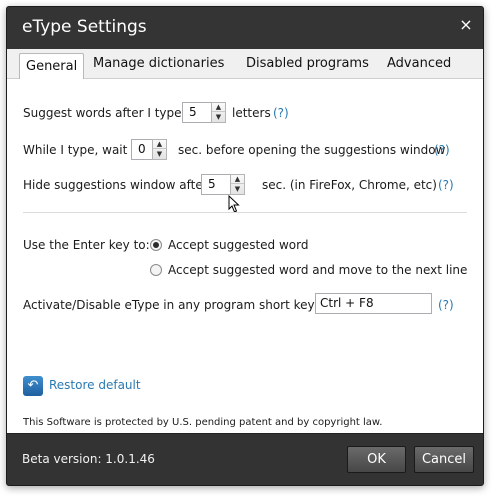 The height and width of the screenshot is (498, 503). I want to click on title-bar: eType Settings ×, so click(245, 28).